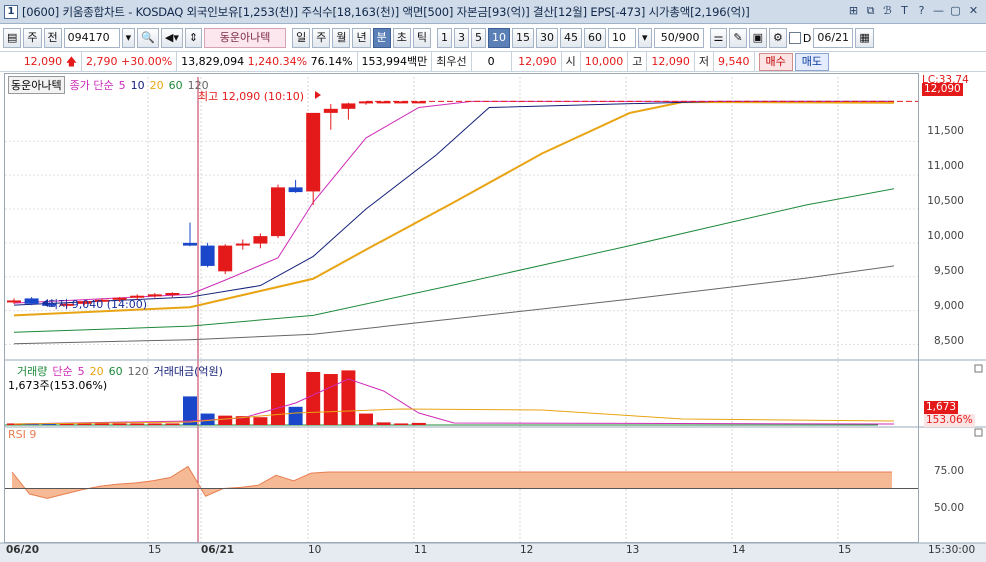 The image size is (986, 562). I want to click on interval-30: 30, so click(546, 38).